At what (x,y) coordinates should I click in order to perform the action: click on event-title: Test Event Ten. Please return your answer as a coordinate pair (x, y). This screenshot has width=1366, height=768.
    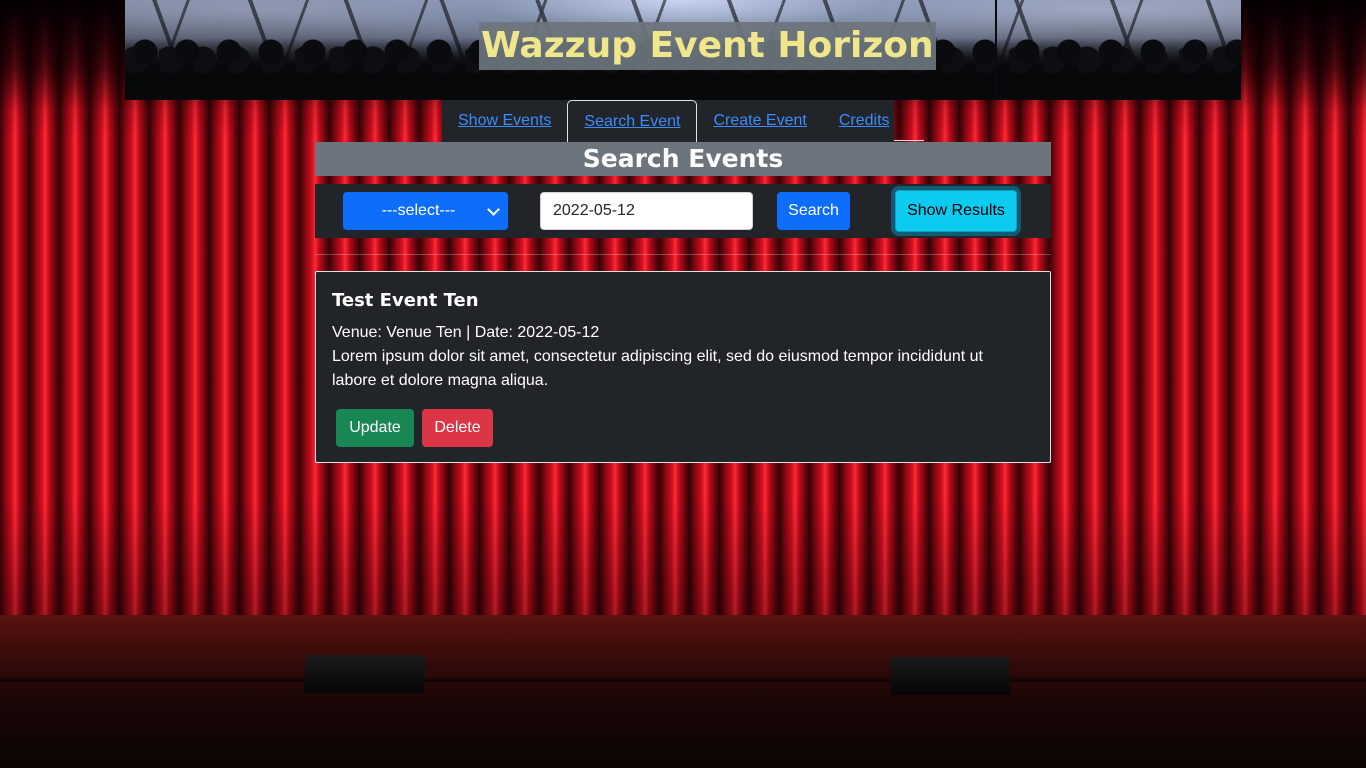
    Looking at the image, I should click on (405, 300).